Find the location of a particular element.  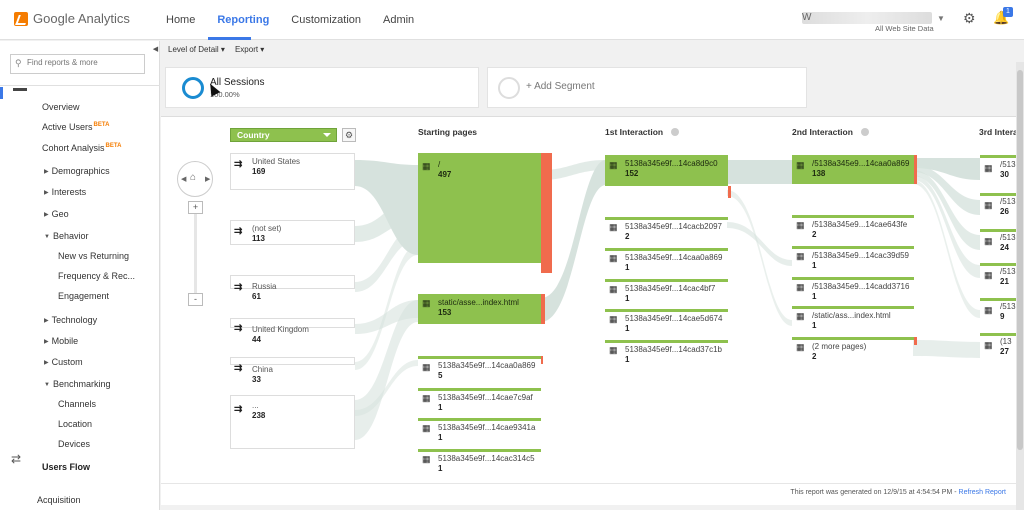

dimension-settings-gear-icon: ⚙ is located at coordinates (349, 135).